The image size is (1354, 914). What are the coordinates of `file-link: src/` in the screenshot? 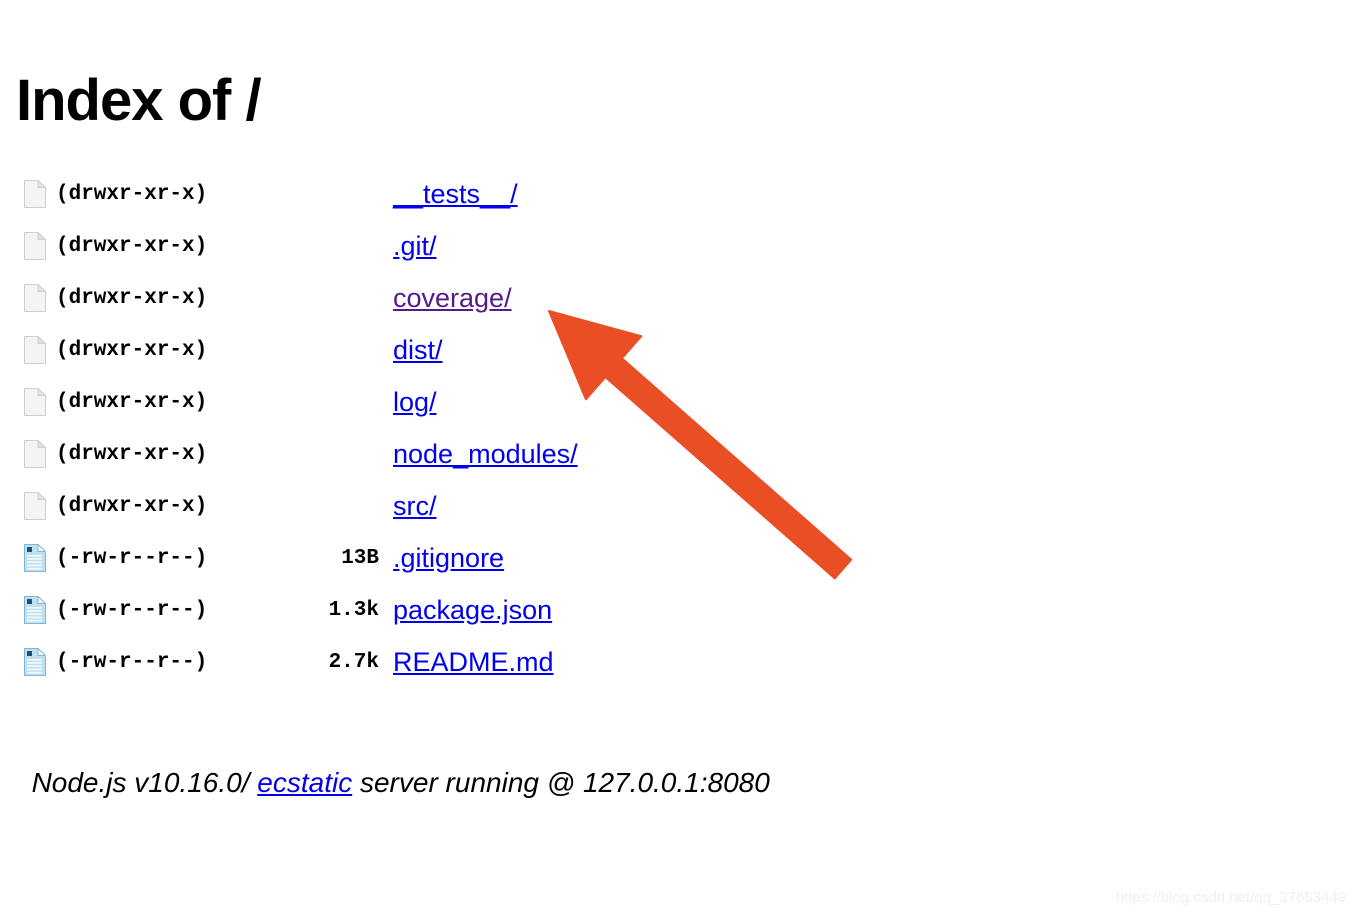 It's located at (415, 506).